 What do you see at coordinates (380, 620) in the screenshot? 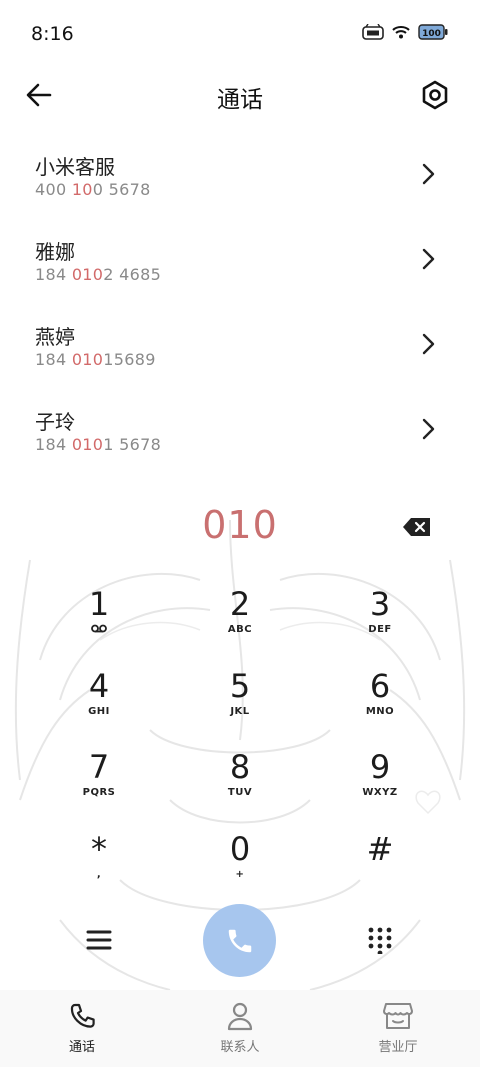
I see `key-3: 3 DEF` at bounding box center [380, 620].